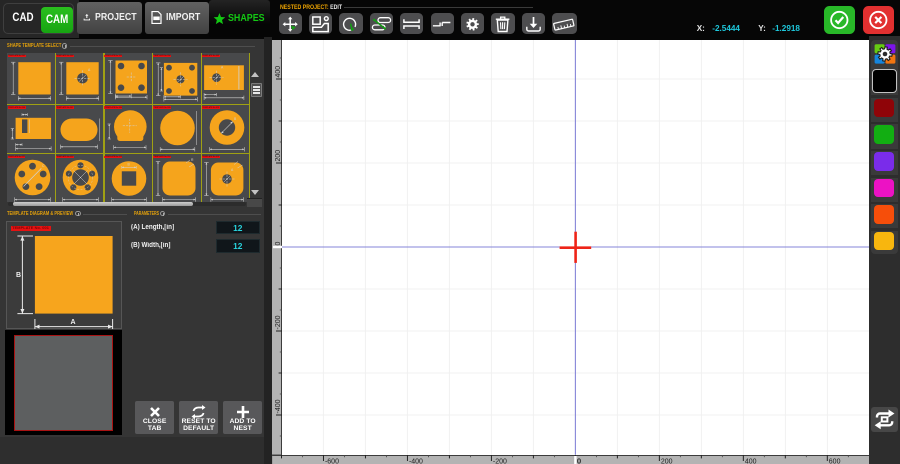  Describe the element at coordinates (834, 461) in the screenshot. I see `svg-text: 600` at that location.